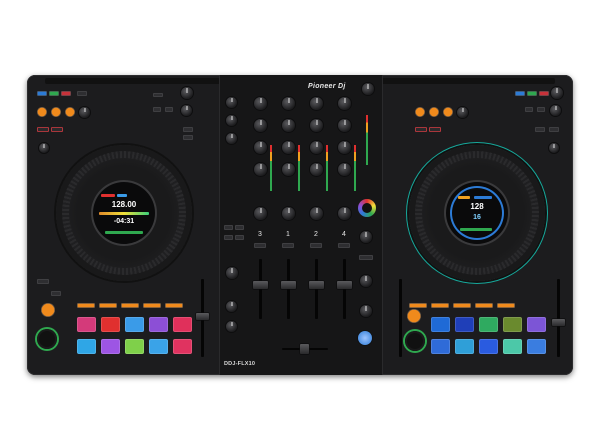  What do you see at coordinates (414, 316) in the screenshot?
I see `right-cue-button` at bounding box center [414, 316].